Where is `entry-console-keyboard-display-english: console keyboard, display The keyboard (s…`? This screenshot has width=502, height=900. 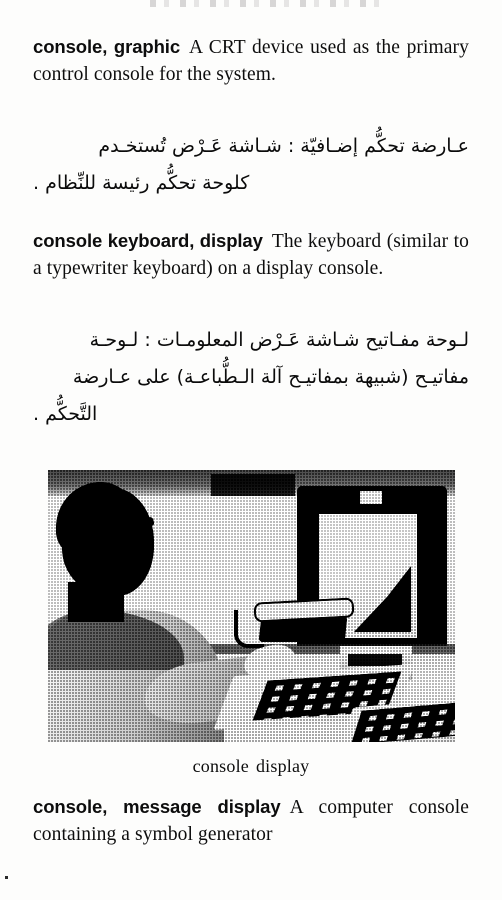 entry-console-keyboard-display-english: console keyboard, display The keyboard (s… is located at coordinates (251, 255).